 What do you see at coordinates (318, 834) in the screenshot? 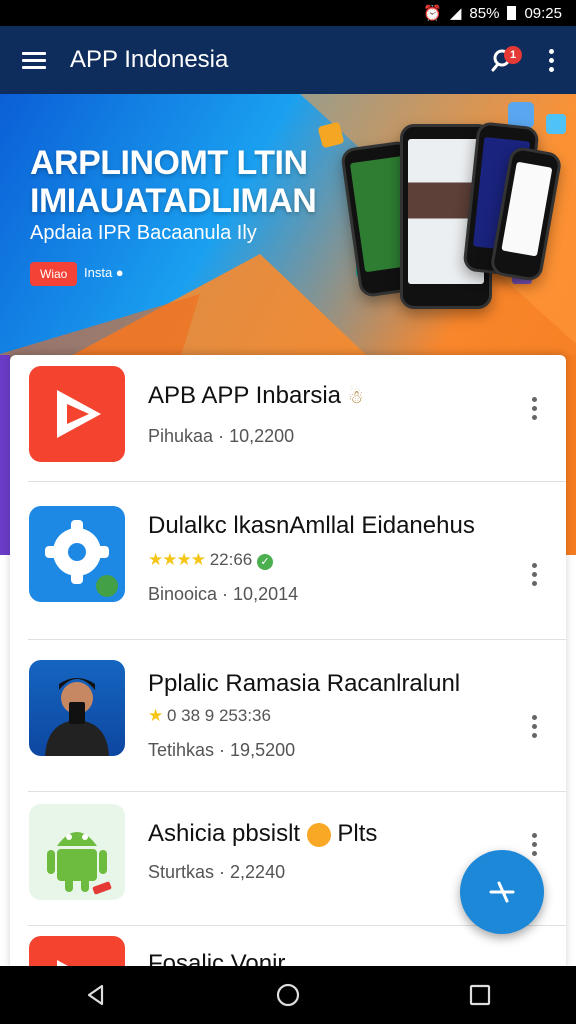
I see `emoji-icon` at bounding box center [318, 834].